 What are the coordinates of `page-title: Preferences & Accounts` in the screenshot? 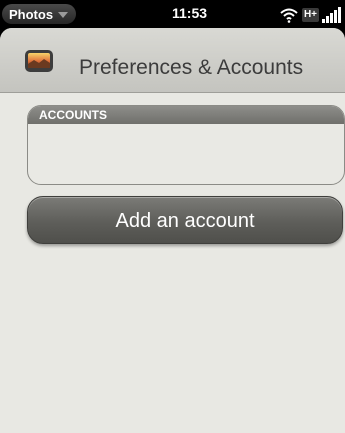 It's located at (191, 67).